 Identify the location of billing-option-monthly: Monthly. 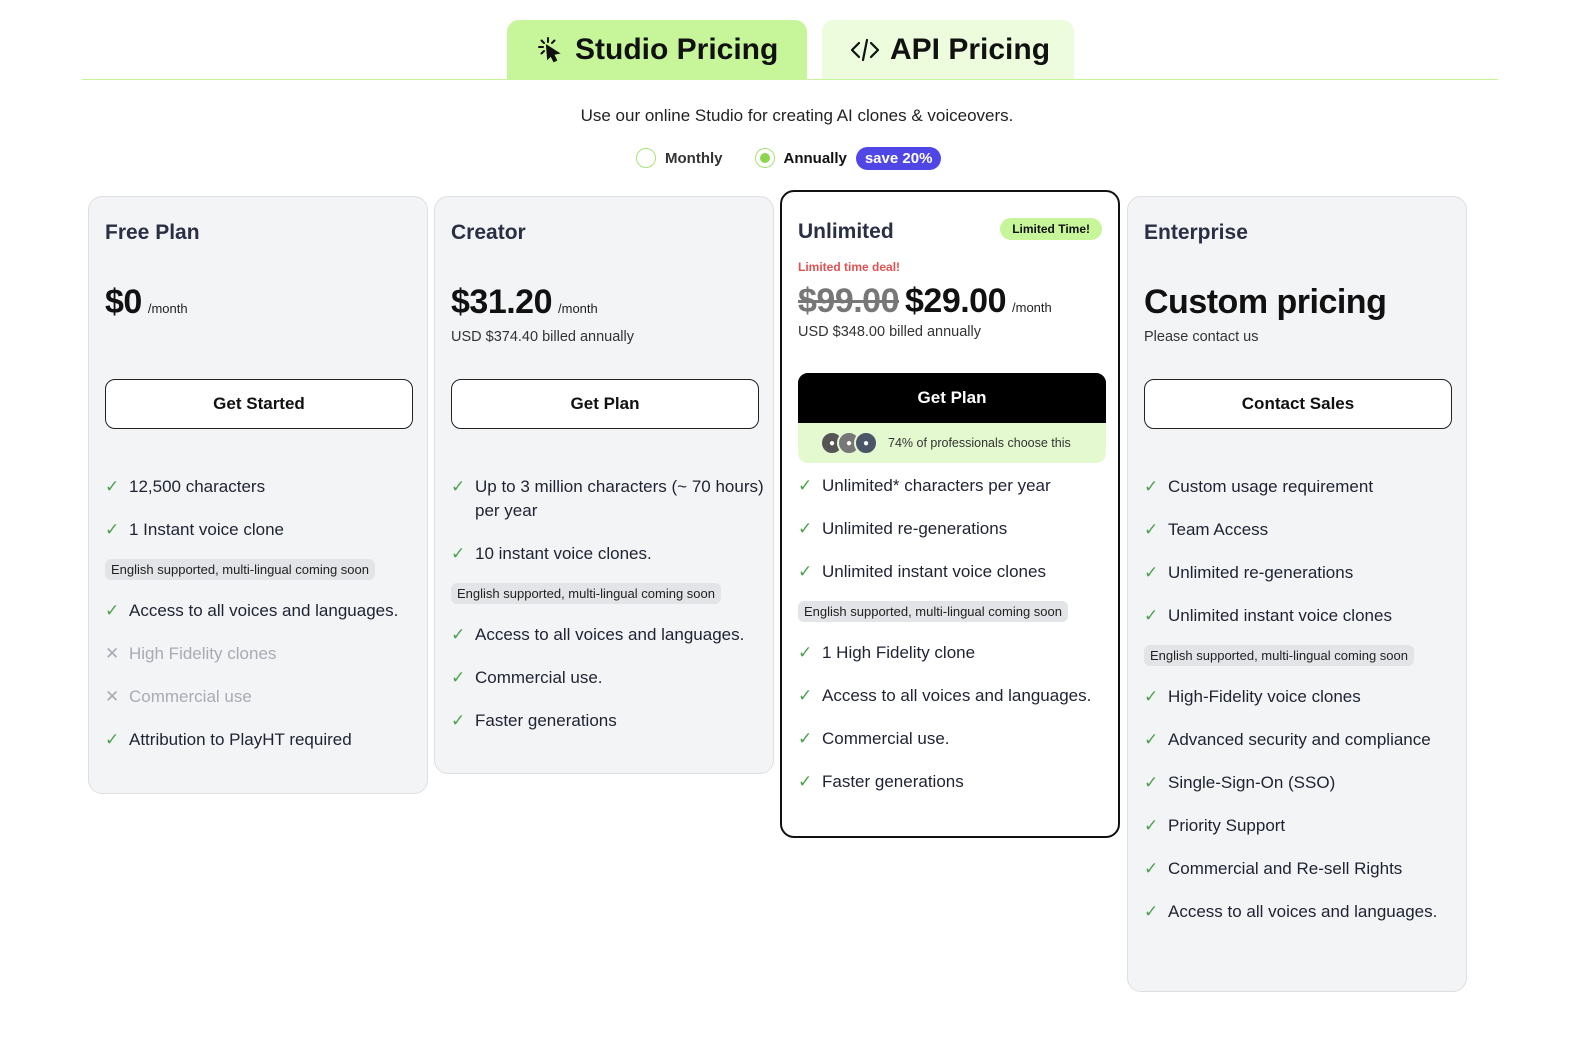
(679, 158).